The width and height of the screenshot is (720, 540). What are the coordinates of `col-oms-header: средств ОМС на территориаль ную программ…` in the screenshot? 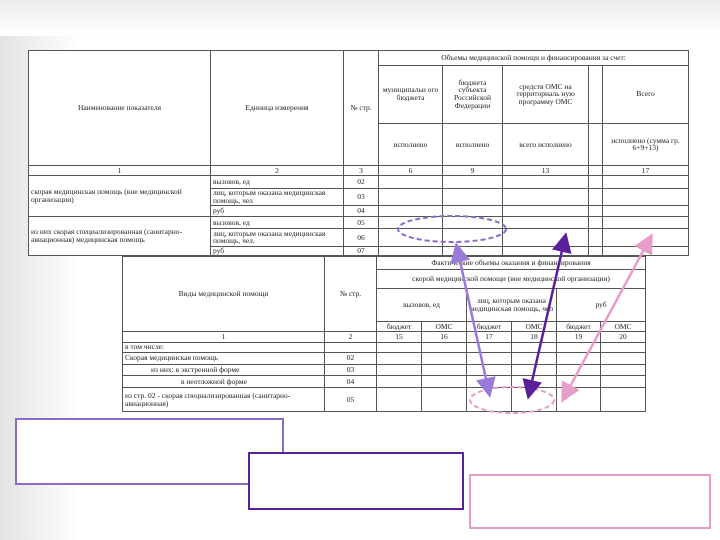 It's located at (545, 94).